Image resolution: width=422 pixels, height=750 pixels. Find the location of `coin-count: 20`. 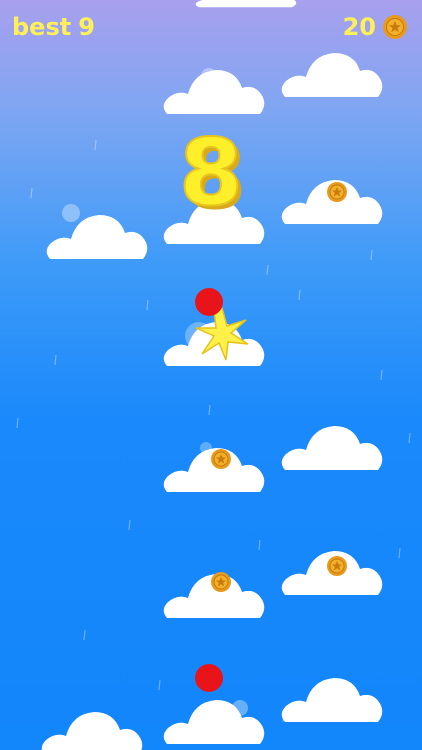

coin-count: 20 is located at coordinates (359, 27).